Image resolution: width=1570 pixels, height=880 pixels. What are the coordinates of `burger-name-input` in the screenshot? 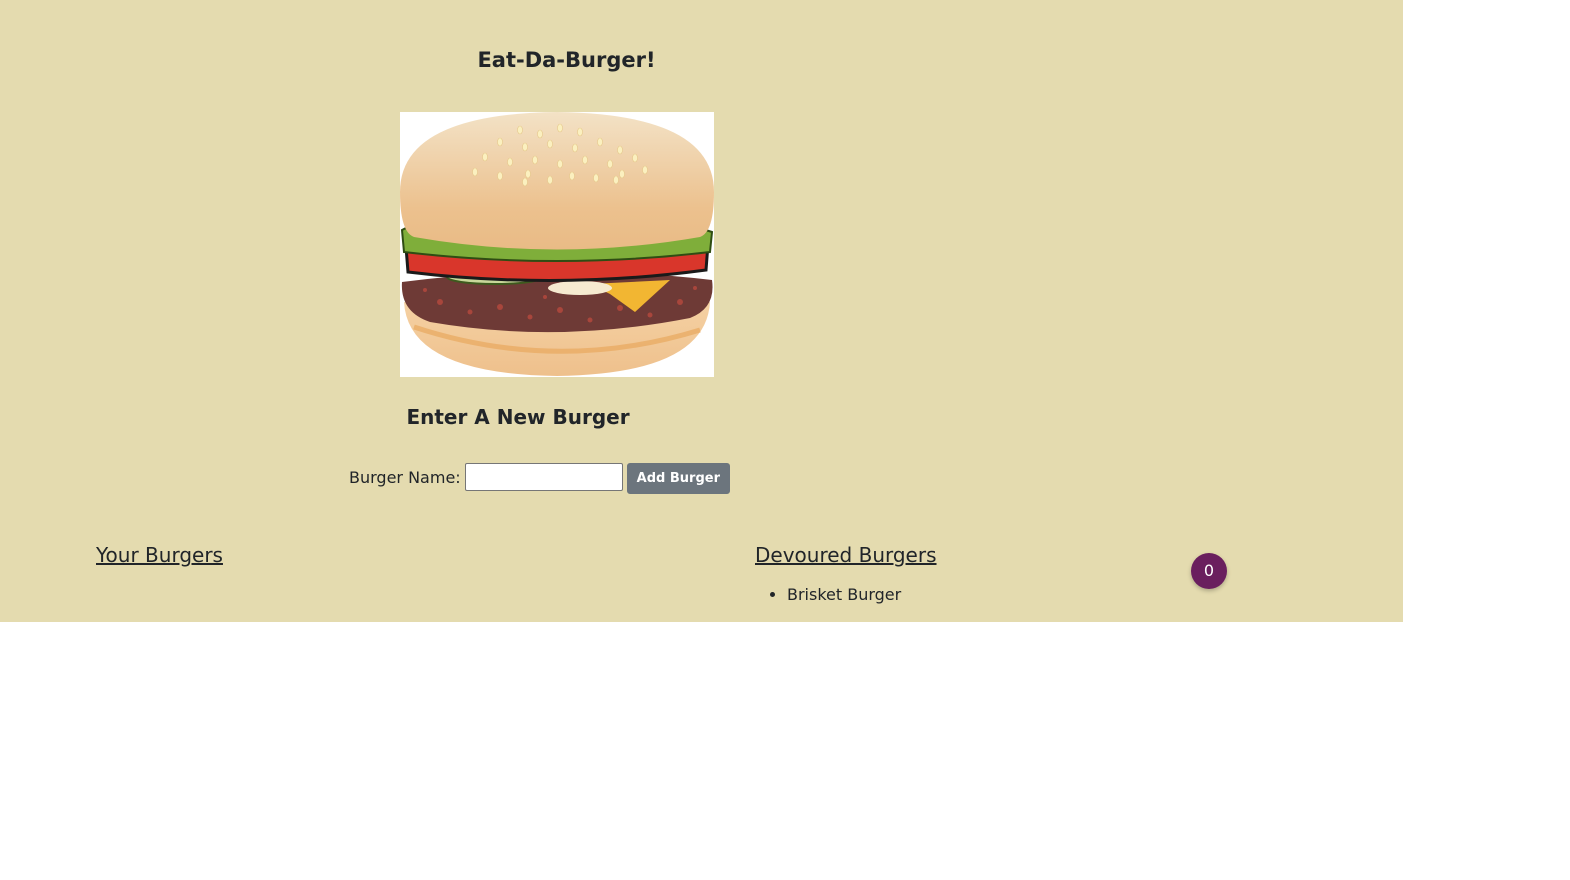 It's located at (543, 477).